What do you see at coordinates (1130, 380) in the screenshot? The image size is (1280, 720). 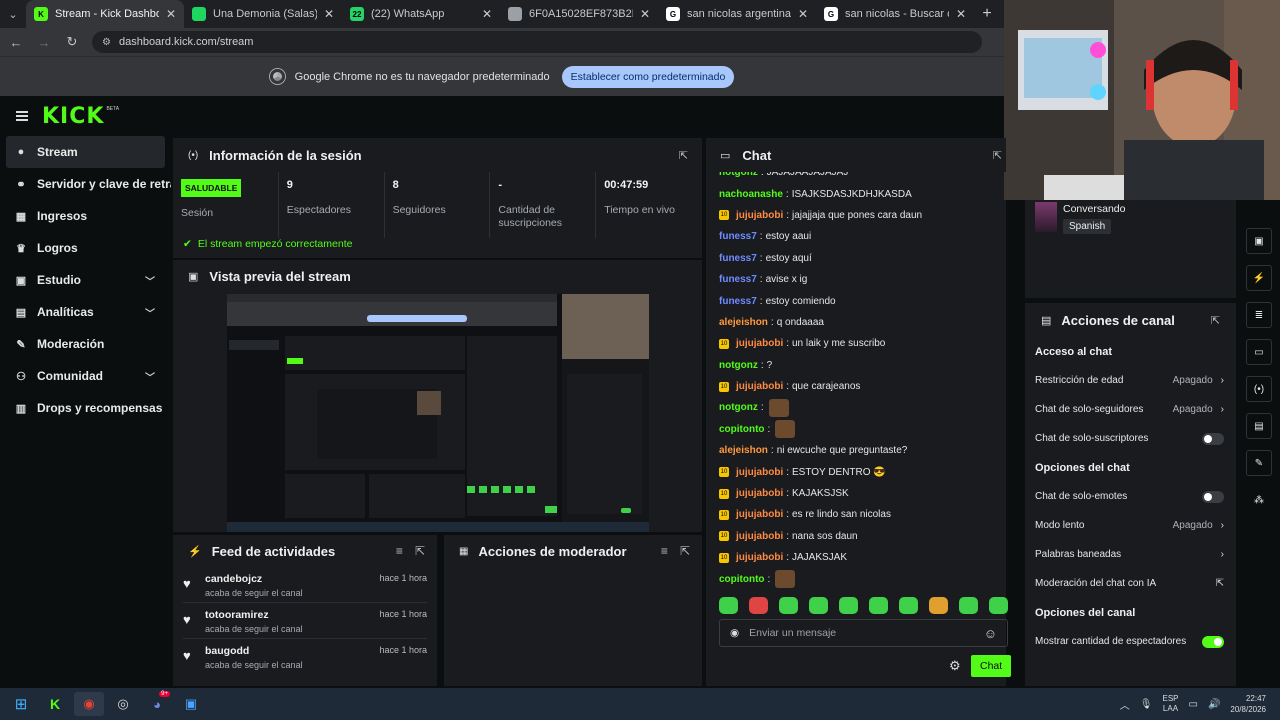 I see `channel-action-row: Restricción de edad Apagado ›` at bounding box center [1130, 380].